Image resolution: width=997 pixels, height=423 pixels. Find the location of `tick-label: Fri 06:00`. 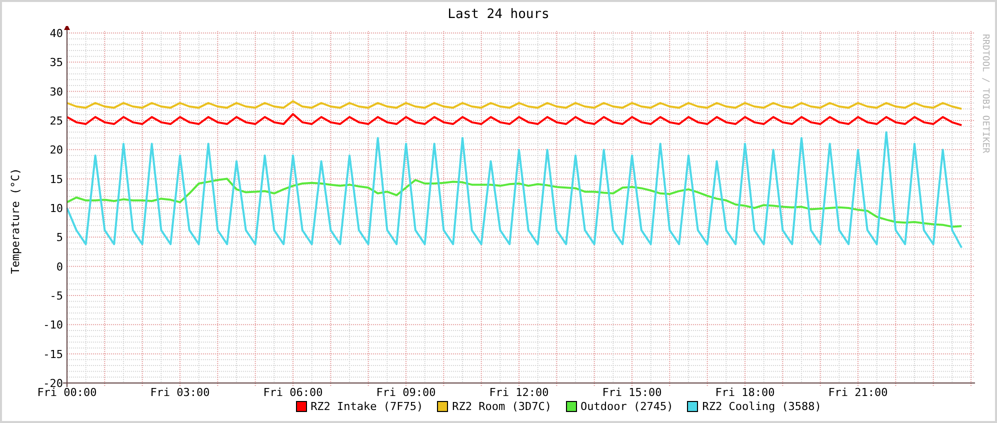

tick-label: Fri 06:00 is located at coordinates (293, 392).